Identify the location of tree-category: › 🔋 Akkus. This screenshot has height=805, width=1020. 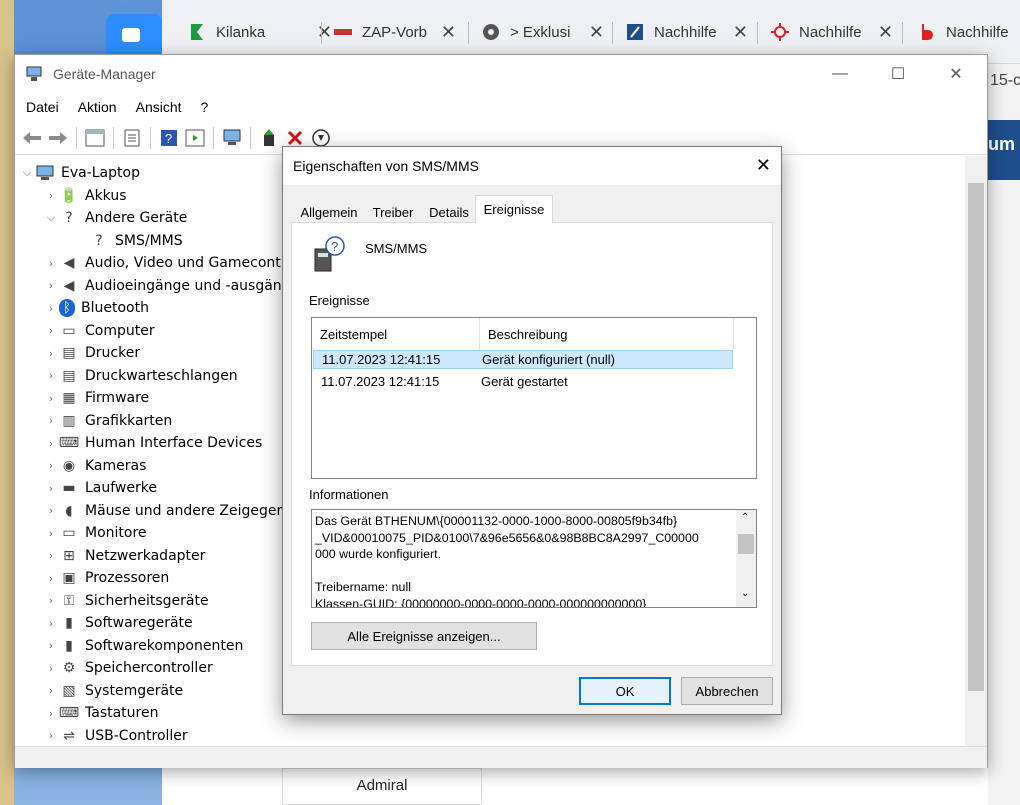
(85, 196).